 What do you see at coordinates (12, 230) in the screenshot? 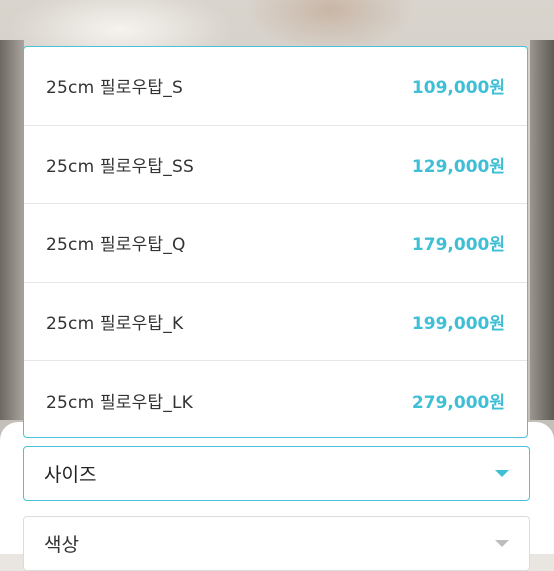
I see `photo-edge-left` at bounding box center [12, 230].